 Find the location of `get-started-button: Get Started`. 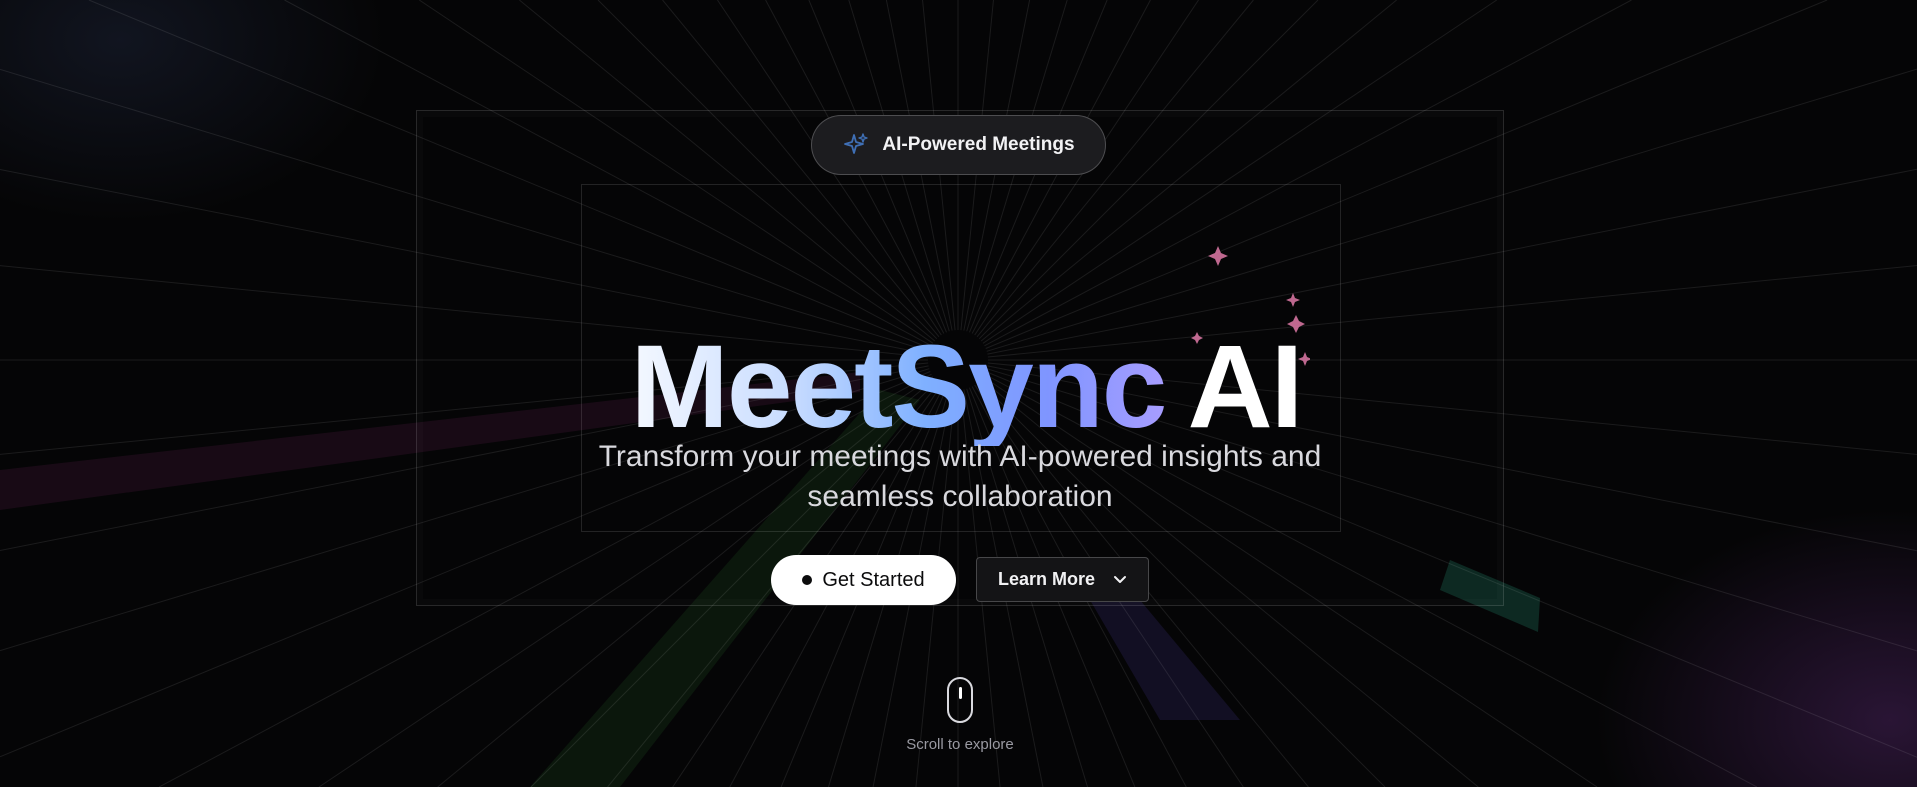

get-started-button: Get Started is located at coordinates (863, 580).